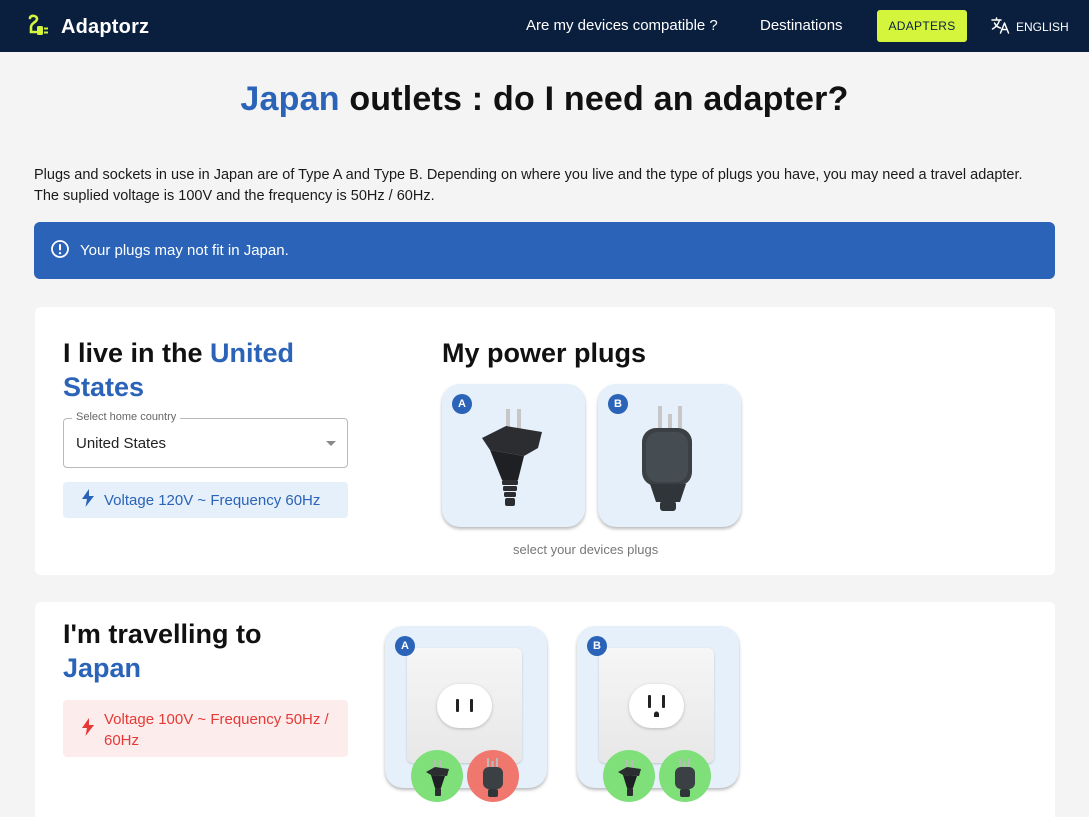 The width and height of the screenshot is (1089, 817). I want to click on title-country: Japan, so click(290, 99).